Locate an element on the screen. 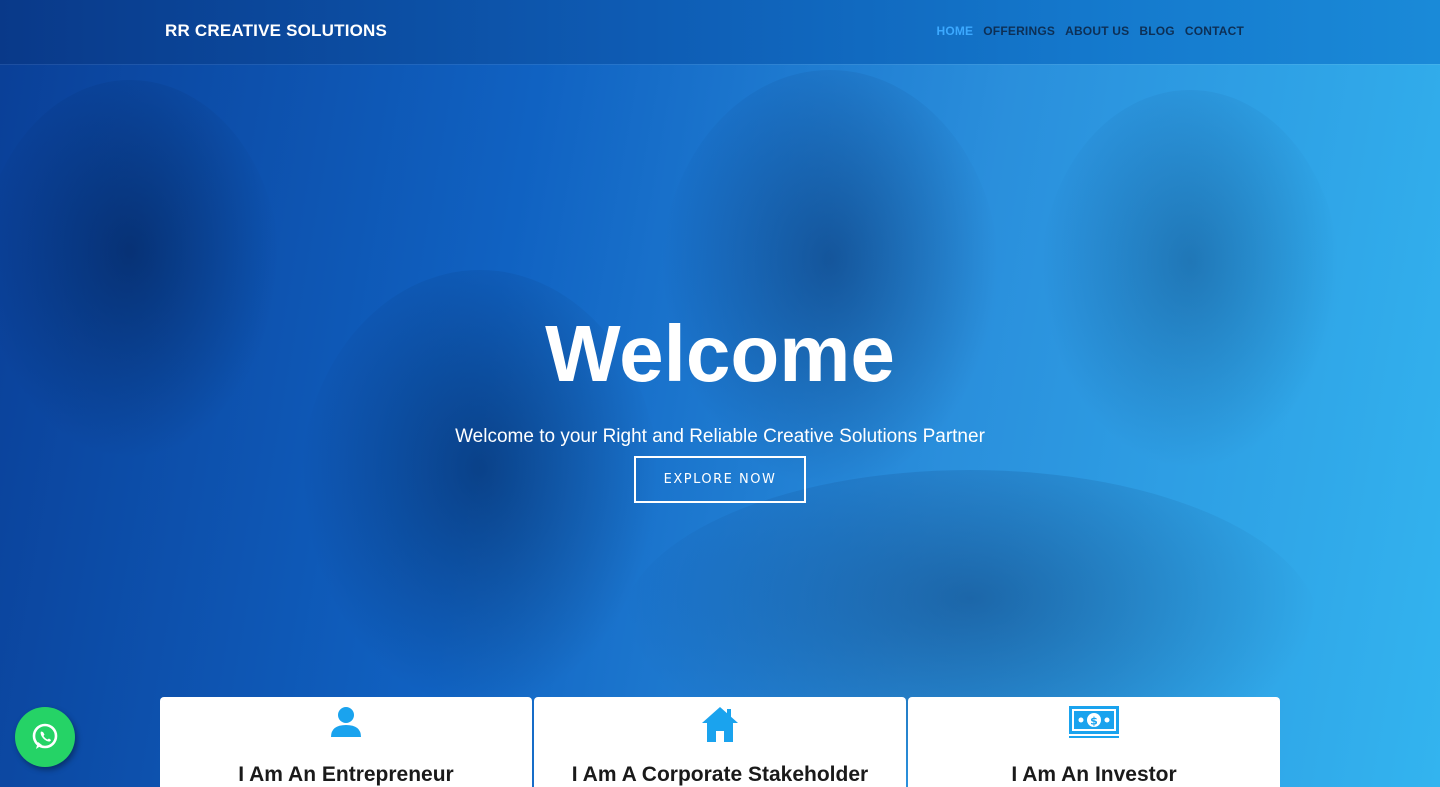  card-entrepreneur: I Am An Entrepreneur is located at coordinates (346, 742).